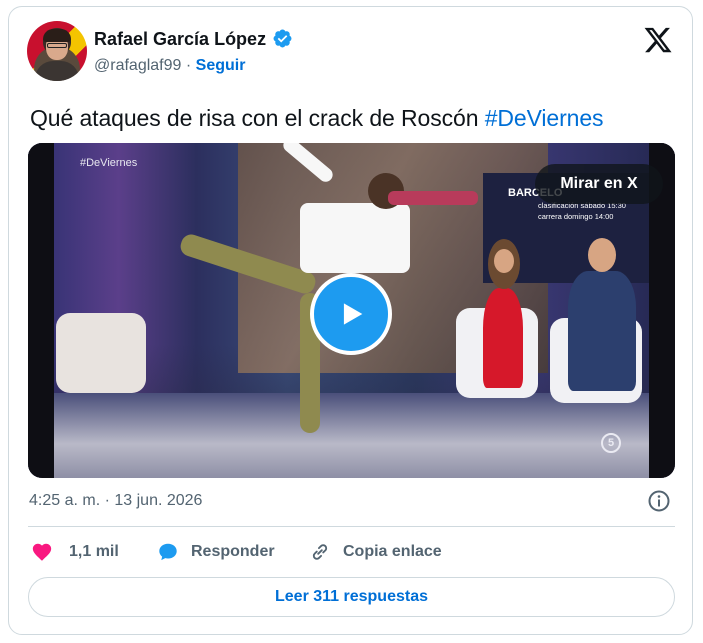 The height and width of the screenshot is (643, 703). I want to click on play-button, so click(351, 314).